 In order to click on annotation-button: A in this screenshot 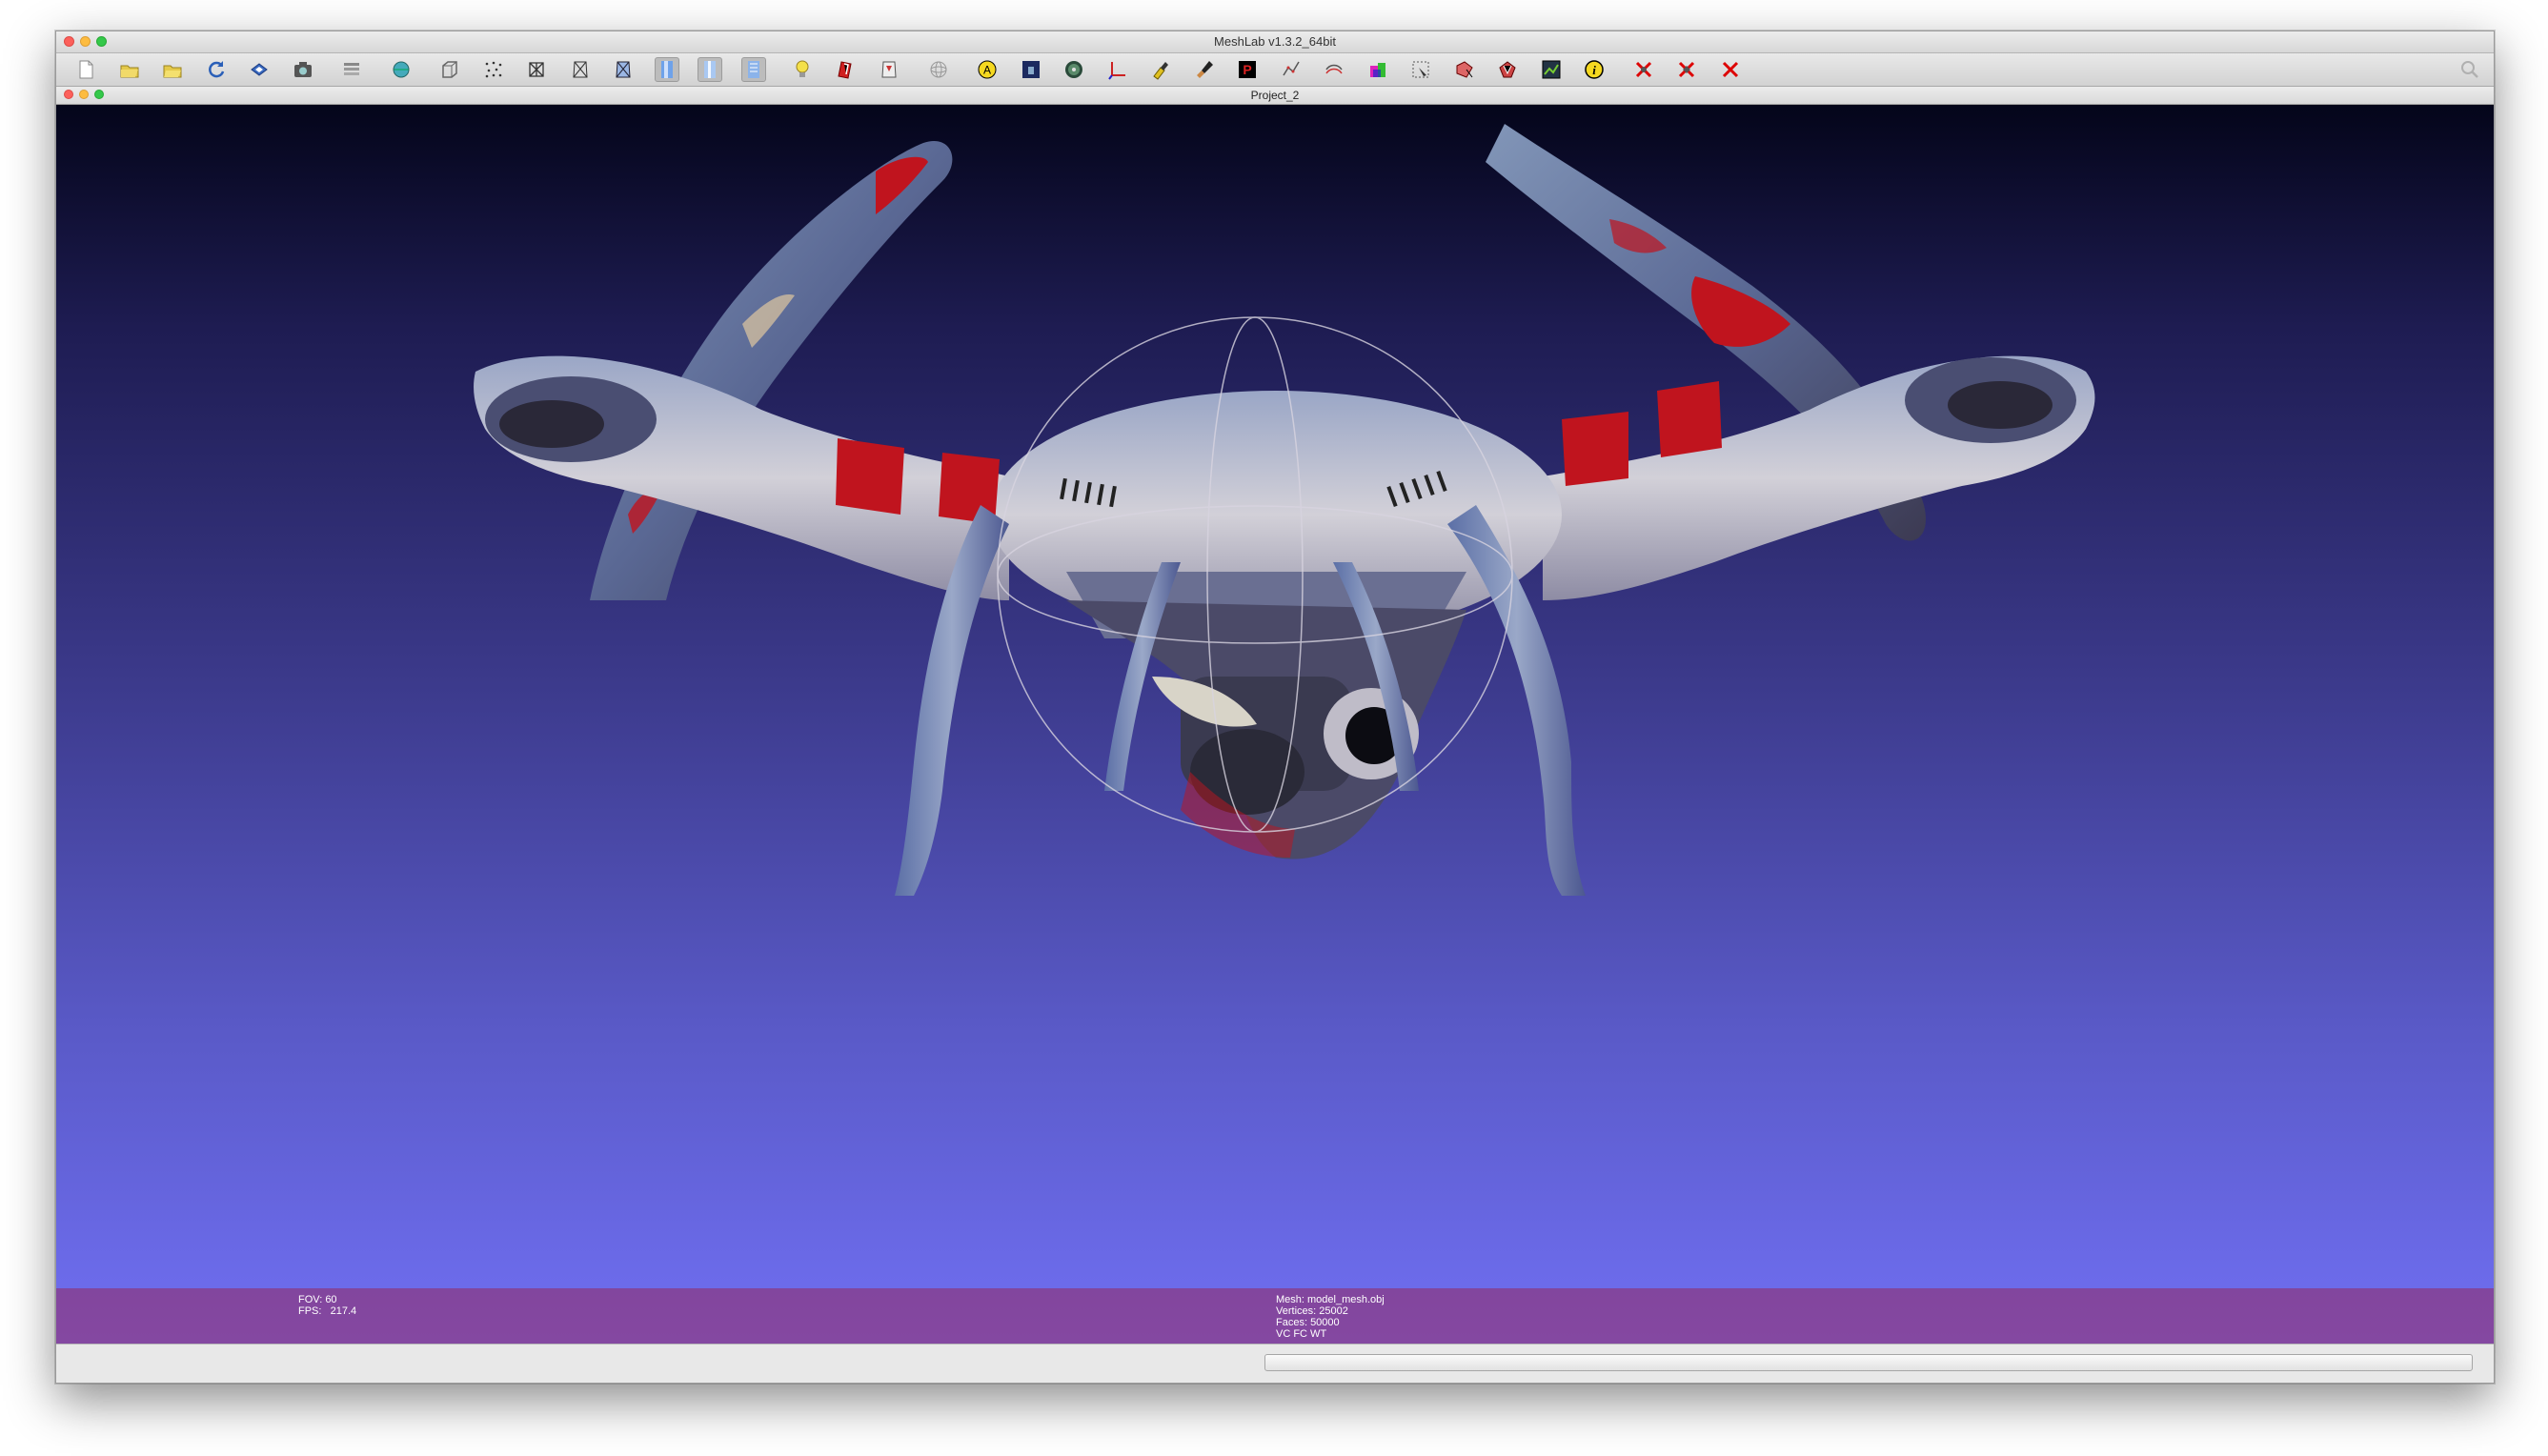, I will do `click(987, 70)`.